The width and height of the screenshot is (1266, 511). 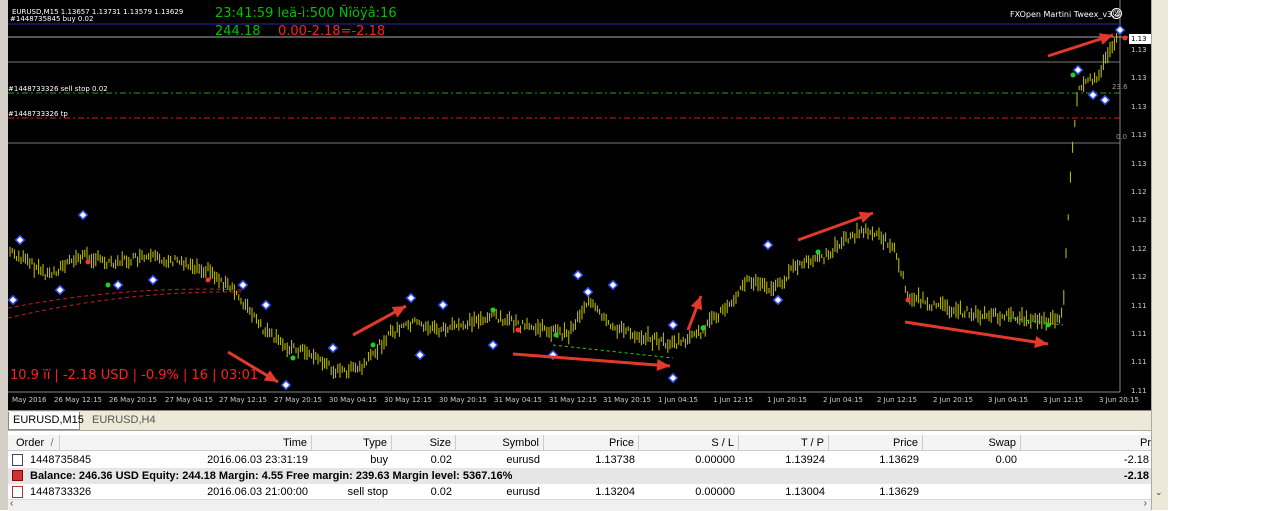 I want to click on order-tp: 1.13004, so click(x=805, y=492).